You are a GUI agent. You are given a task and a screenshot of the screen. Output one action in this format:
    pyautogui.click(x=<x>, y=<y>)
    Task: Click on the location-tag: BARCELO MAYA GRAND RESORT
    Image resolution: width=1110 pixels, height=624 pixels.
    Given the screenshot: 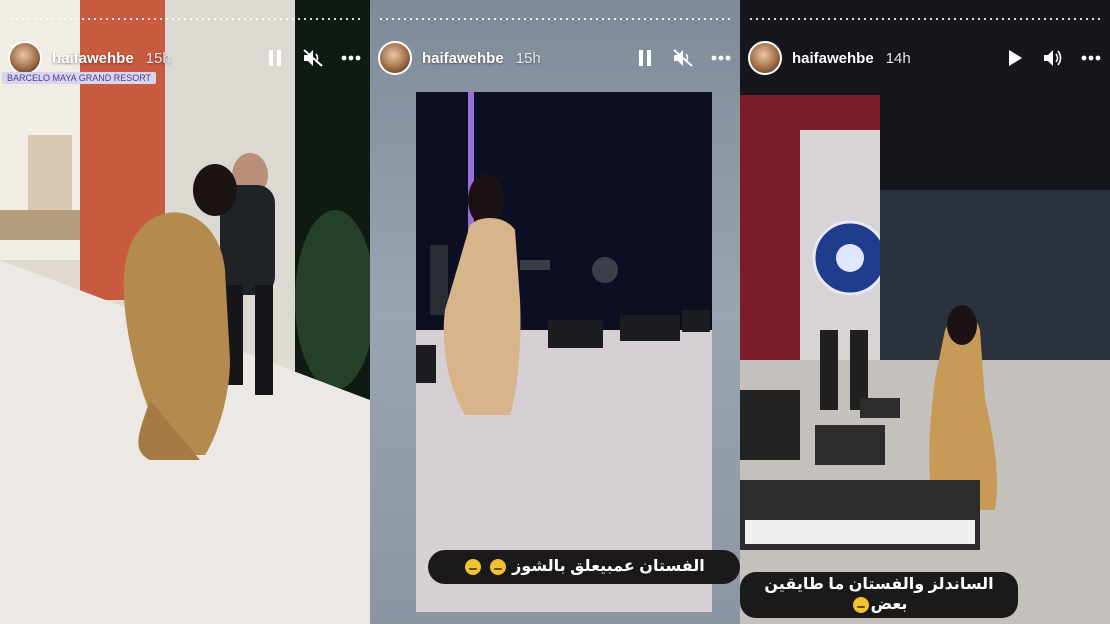 What is the action you would take?
    pyautogui.click(x=79, y=78)
    